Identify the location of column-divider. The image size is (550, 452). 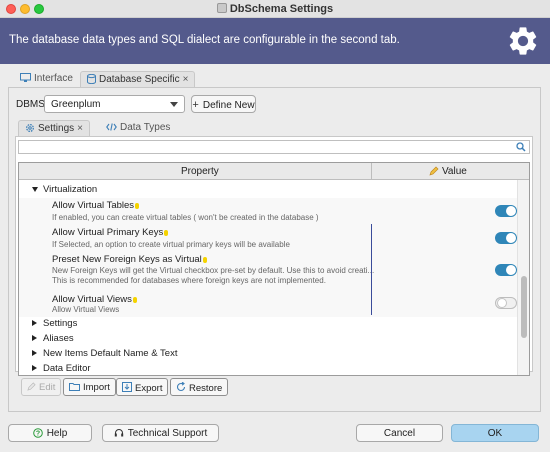
(371, 171).